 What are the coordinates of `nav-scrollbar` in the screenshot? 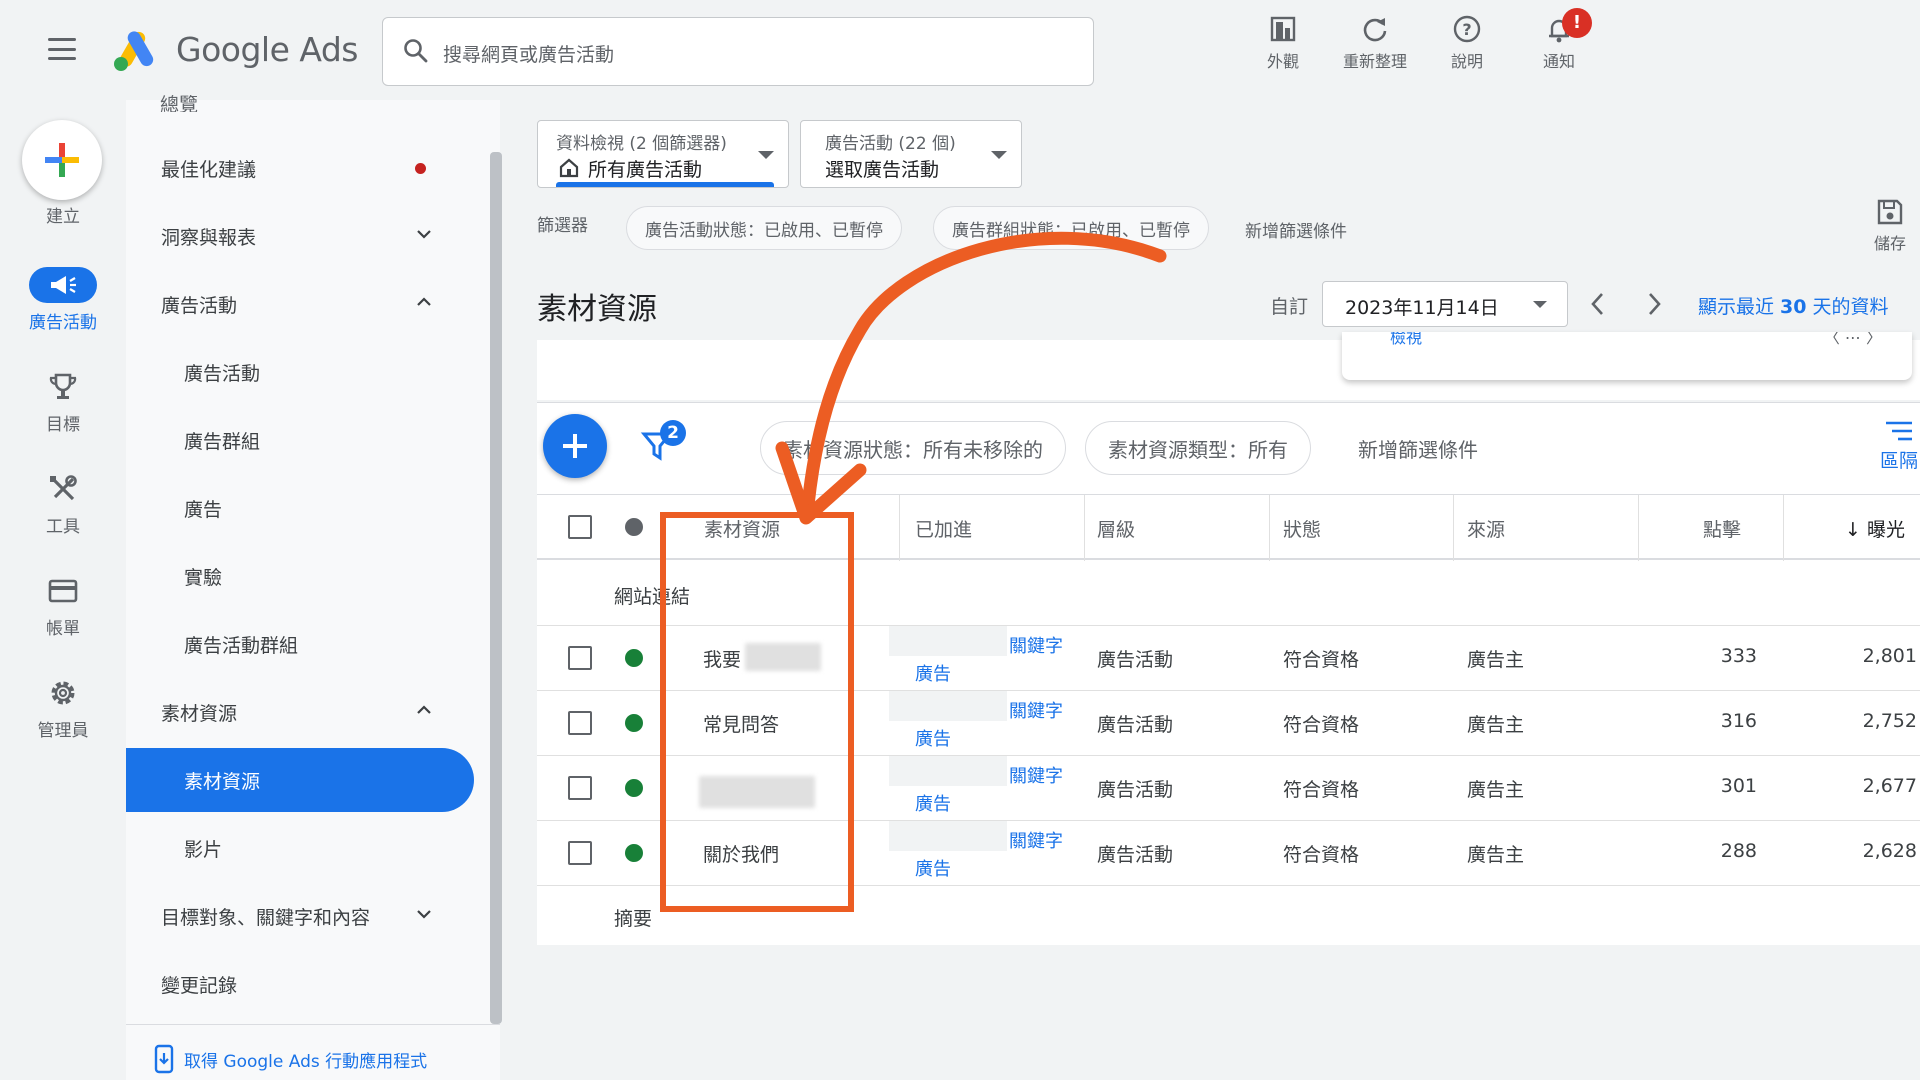 It's located at (496, 588).